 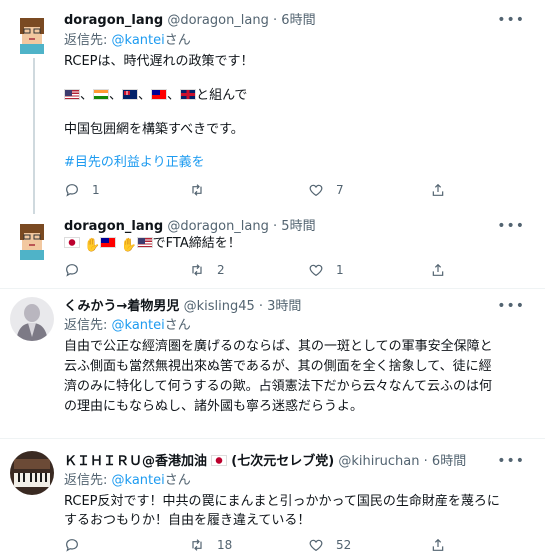 I want to click on handshake-icon: ✋, so click(x=128, y=245).